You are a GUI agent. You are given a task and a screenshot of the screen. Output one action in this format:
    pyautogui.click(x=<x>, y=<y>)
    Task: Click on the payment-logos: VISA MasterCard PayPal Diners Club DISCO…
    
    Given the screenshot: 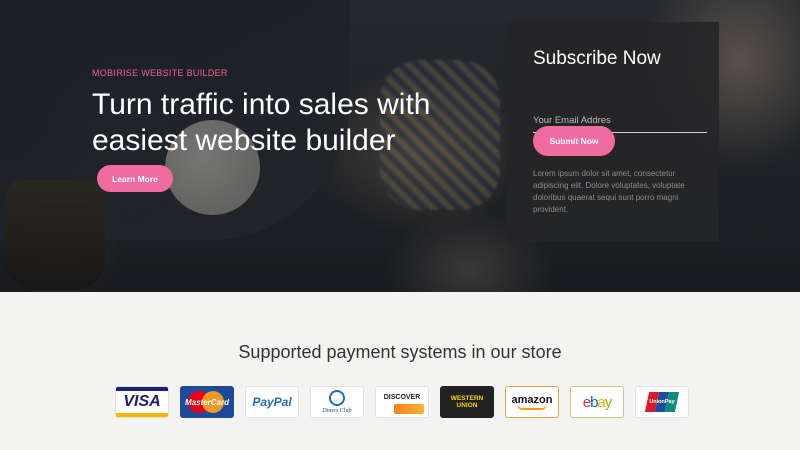 What is the action you would take?
    pyautogui.click(x=402, y=402)
    